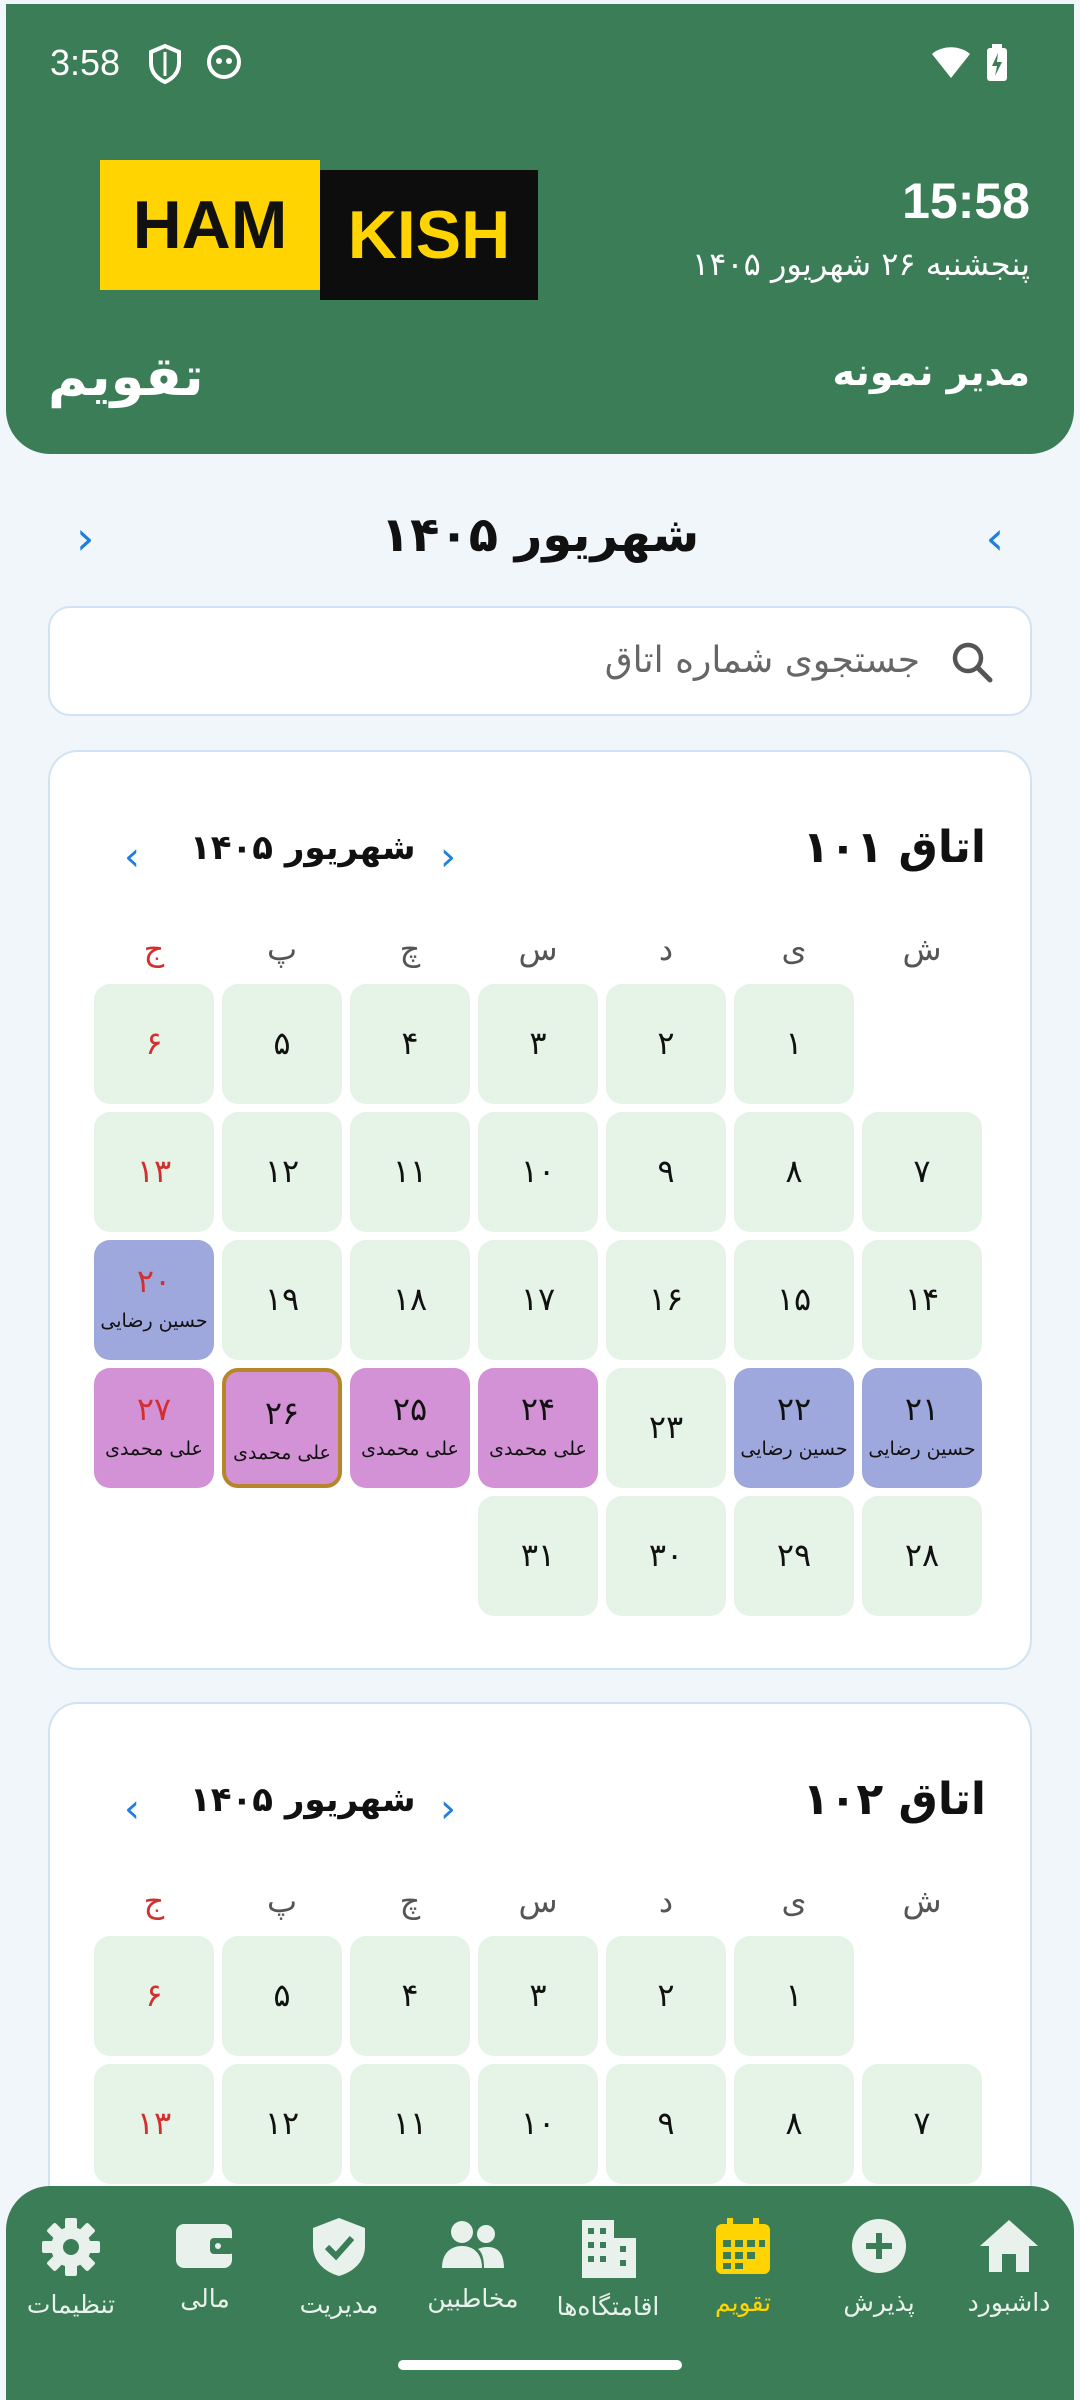 The height and width of the screenshot is (2400, 1080). I want to click on day-number: ۲۹, so click(794, 1555).